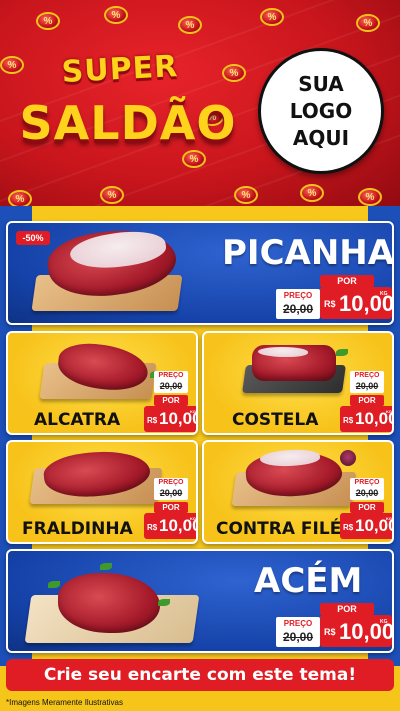  Describe the element at coordinates (298, 383) in the screenshot. I see `product-card-costela: COSTELA PREÇO 20,00 POR R$ 10,00 KG` at that location.